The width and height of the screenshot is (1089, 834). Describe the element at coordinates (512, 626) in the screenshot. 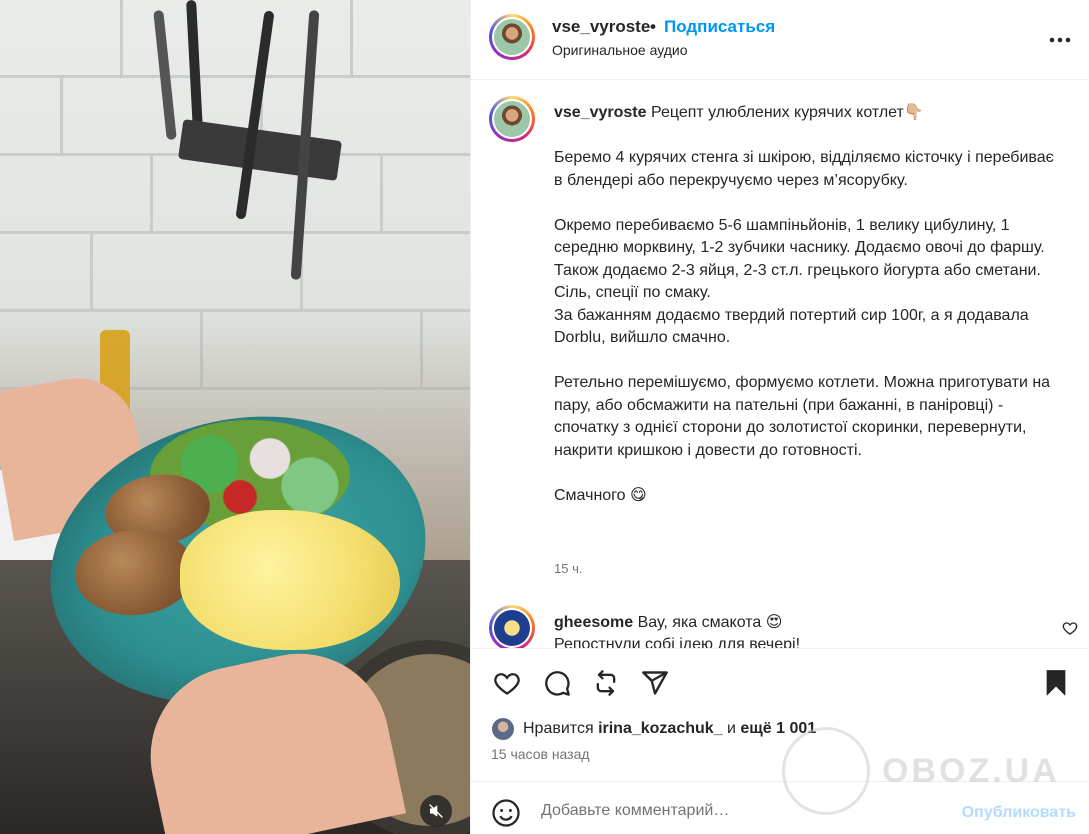

I see `commenter-avatar` at that location.